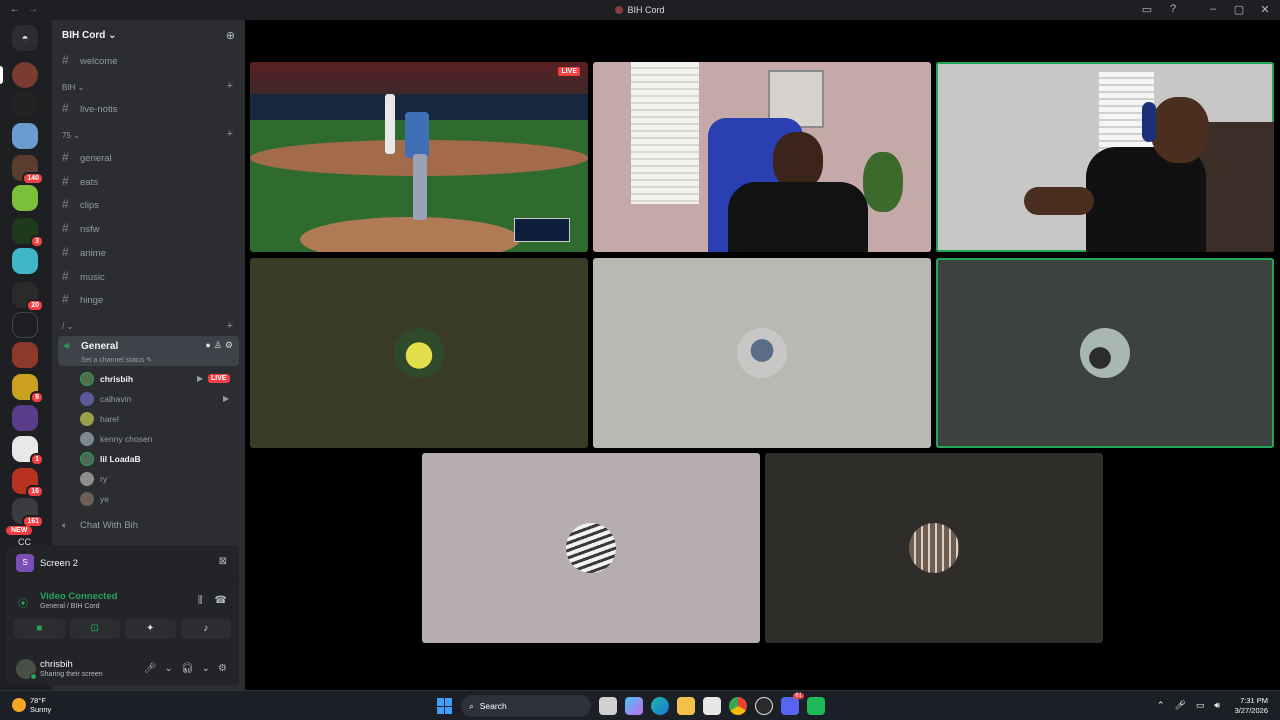 The height and width of the screenshot is (720, 1280). I want to click on close-button: ✕, so click(1265, 9).